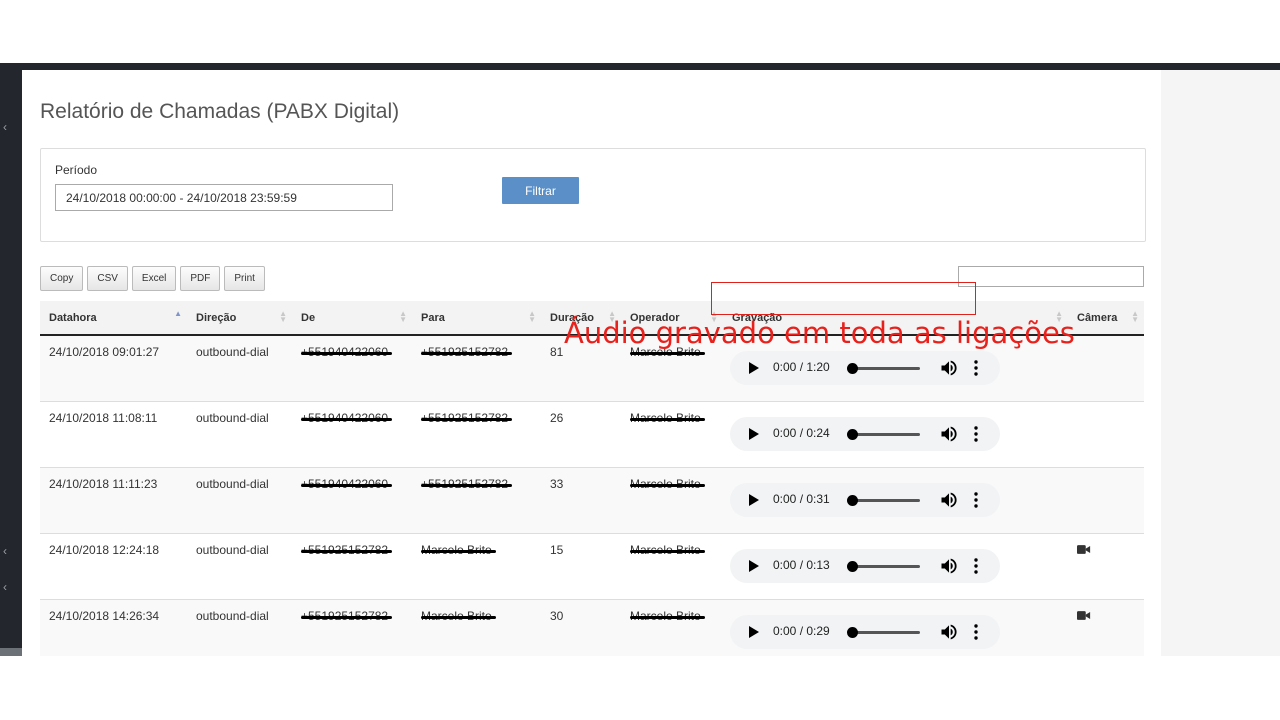  I want to click on audio-time: 0:00 / 1:20, so click(801, 367).